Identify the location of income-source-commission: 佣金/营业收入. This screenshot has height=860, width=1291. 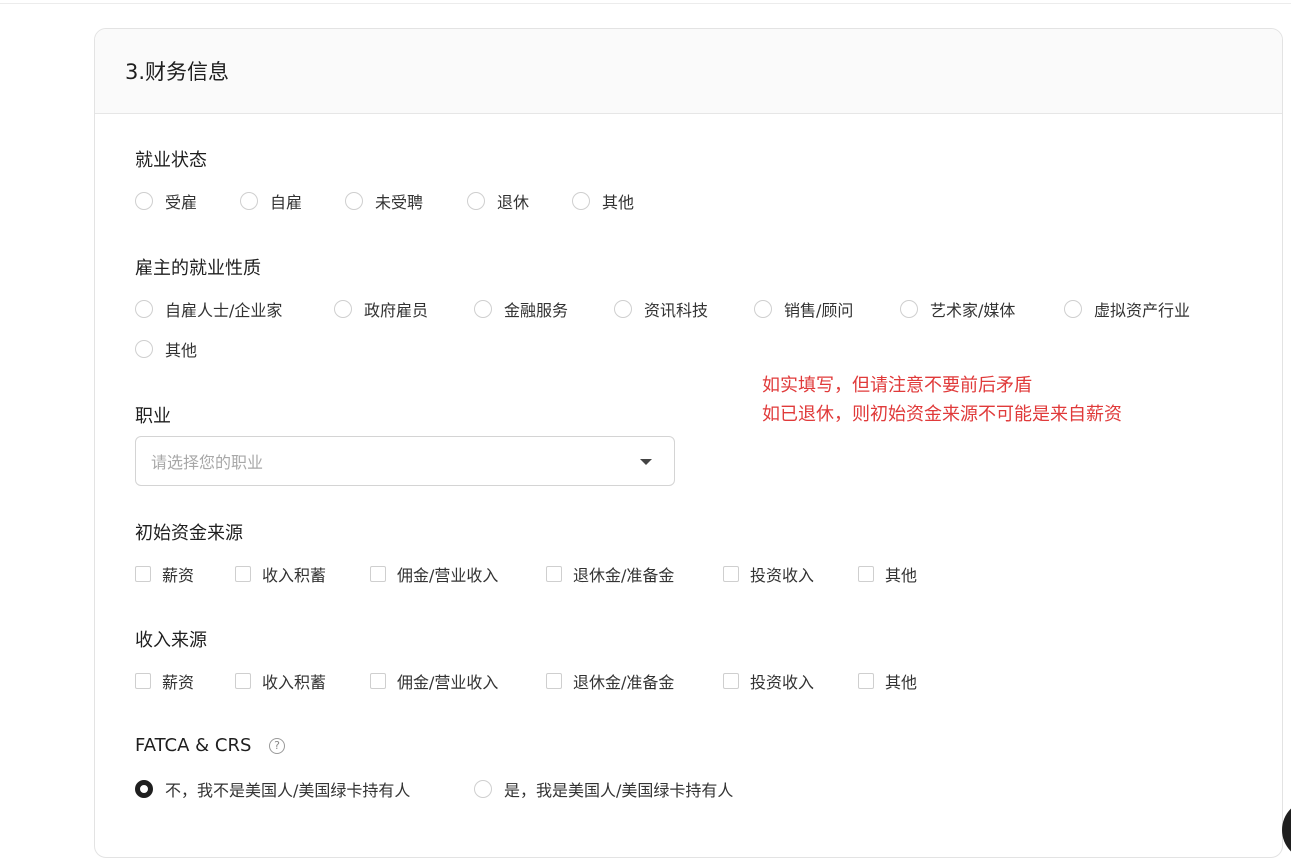
(434, 681).